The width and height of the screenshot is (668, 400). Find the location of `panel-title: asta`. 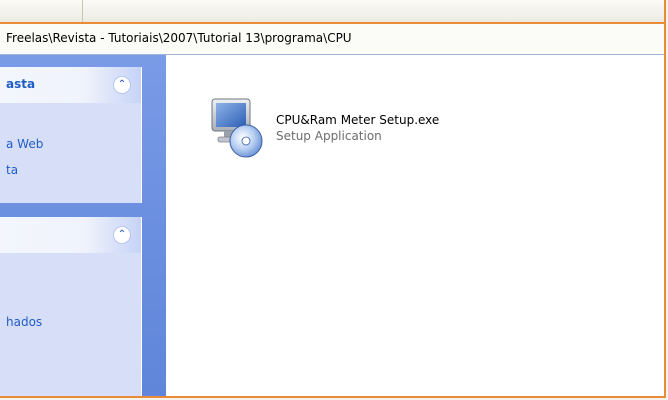

panel-title: asta is located at coordinates (21, 84).